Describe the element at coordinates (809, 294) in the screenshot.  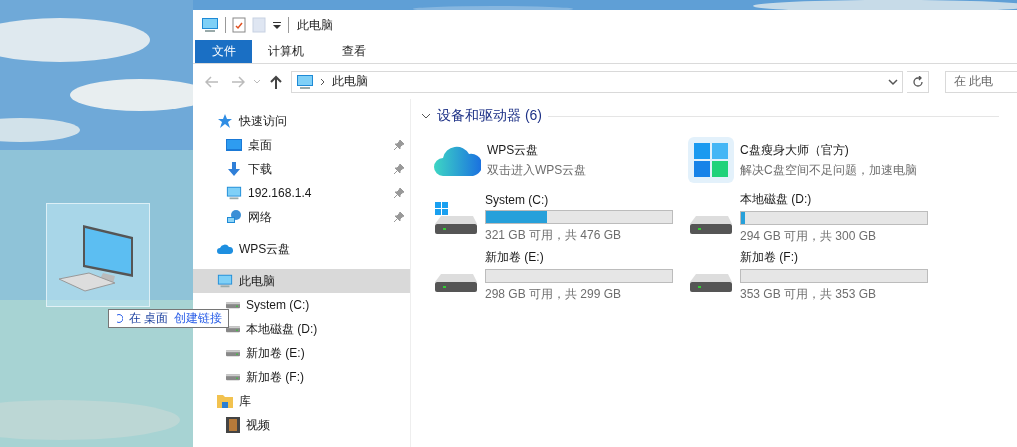
I see `drive-space: 353 GB 可用，共 353 GB` at that location.